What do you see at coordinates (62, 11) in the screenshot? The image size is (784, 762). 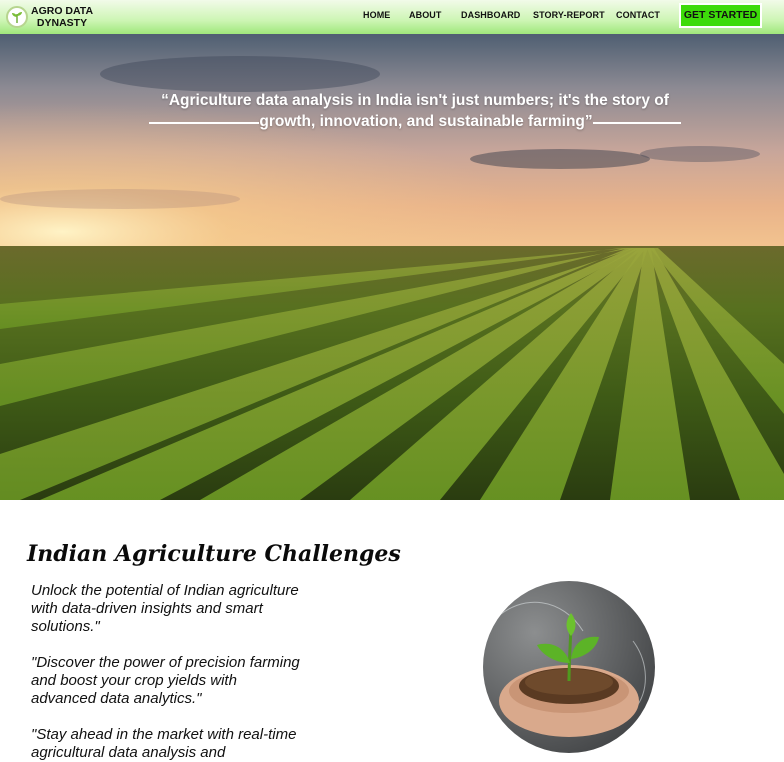 I see `brand-line-1: AGRO DATA` at bounding box center [62, 11].